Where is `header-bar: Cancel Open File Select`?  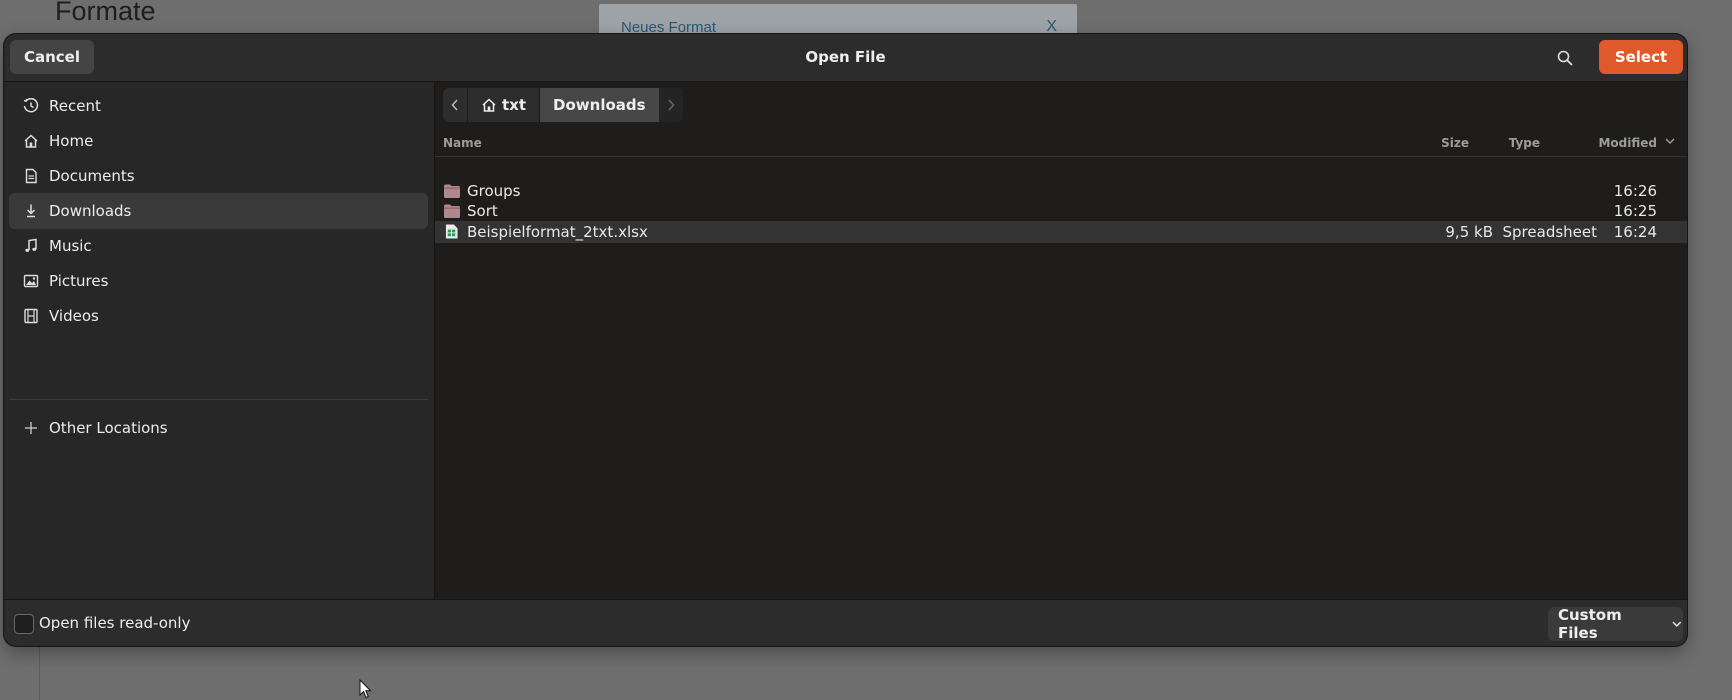 header-bar: Cancel Open File Select is located at coordinates (845, 58).